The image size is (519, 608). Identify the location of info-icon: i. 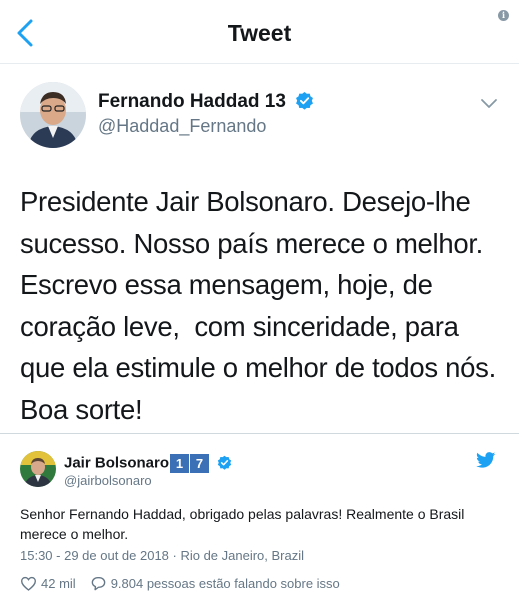
(503, 15).